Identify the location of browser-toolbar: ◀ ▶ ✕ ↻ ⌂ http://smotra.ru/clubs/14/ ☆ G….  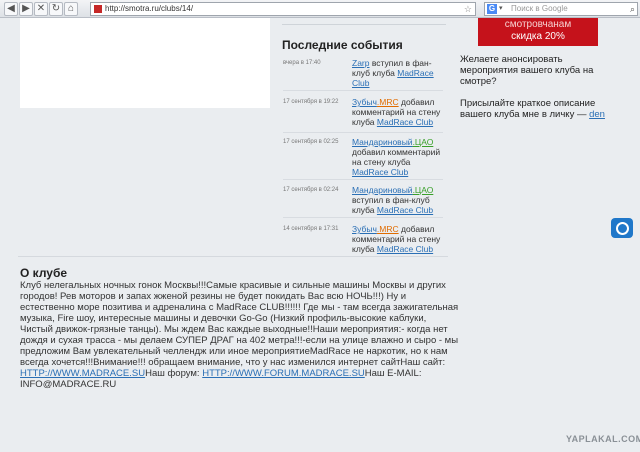
(320, 9).